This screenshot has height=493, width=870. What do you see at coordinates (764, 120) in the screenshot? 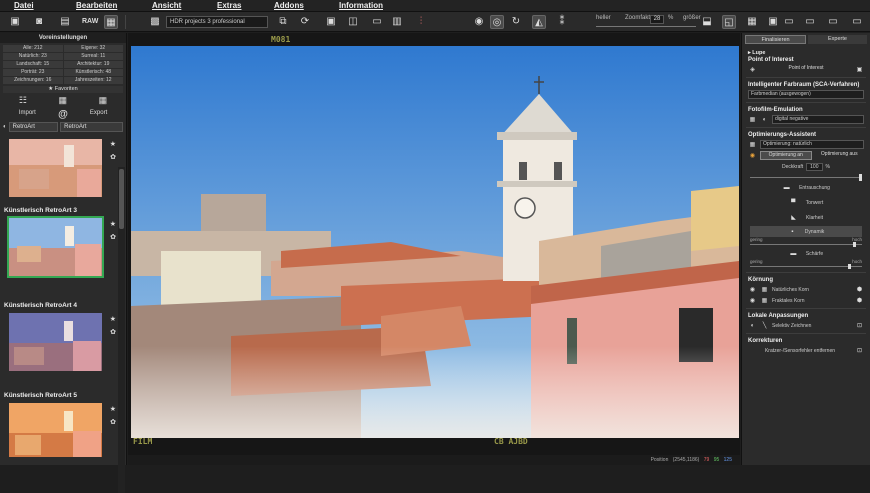
I see `film-toggle-icon: ◐` at bounding box center [764, 120].